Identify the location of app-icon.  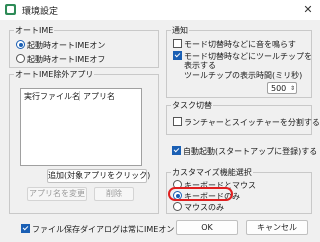
(10, 9).